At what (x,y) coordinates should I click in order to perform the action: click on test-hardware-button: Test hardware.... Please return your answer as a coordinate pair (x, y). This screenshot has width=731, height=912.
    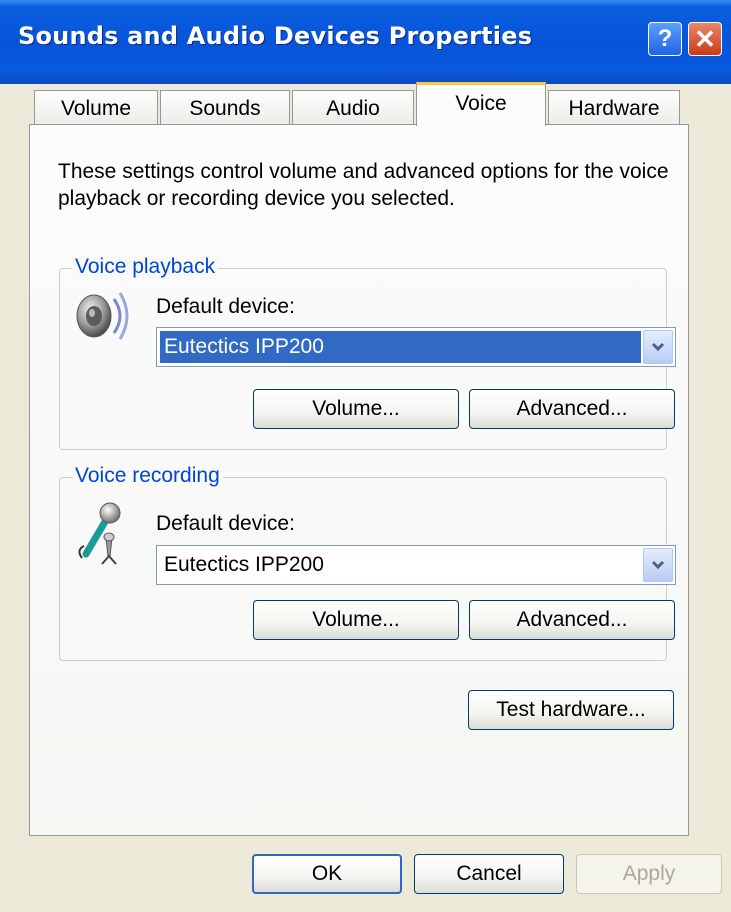
    Looking at the image, I should click on (571, 710).